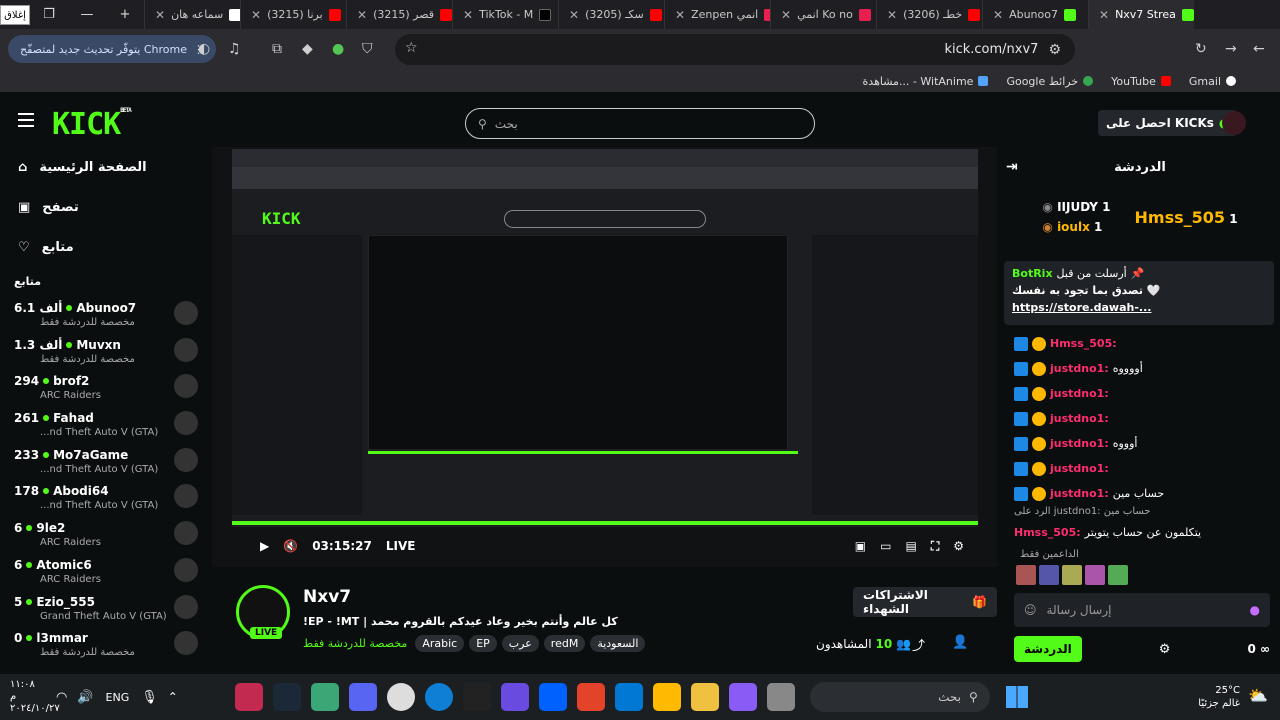 The height and width of the screenshot is (720, 1280). Describe the element at coordinates (234, 49) in the screenshot. I see `media-icon: ♫` at that location.